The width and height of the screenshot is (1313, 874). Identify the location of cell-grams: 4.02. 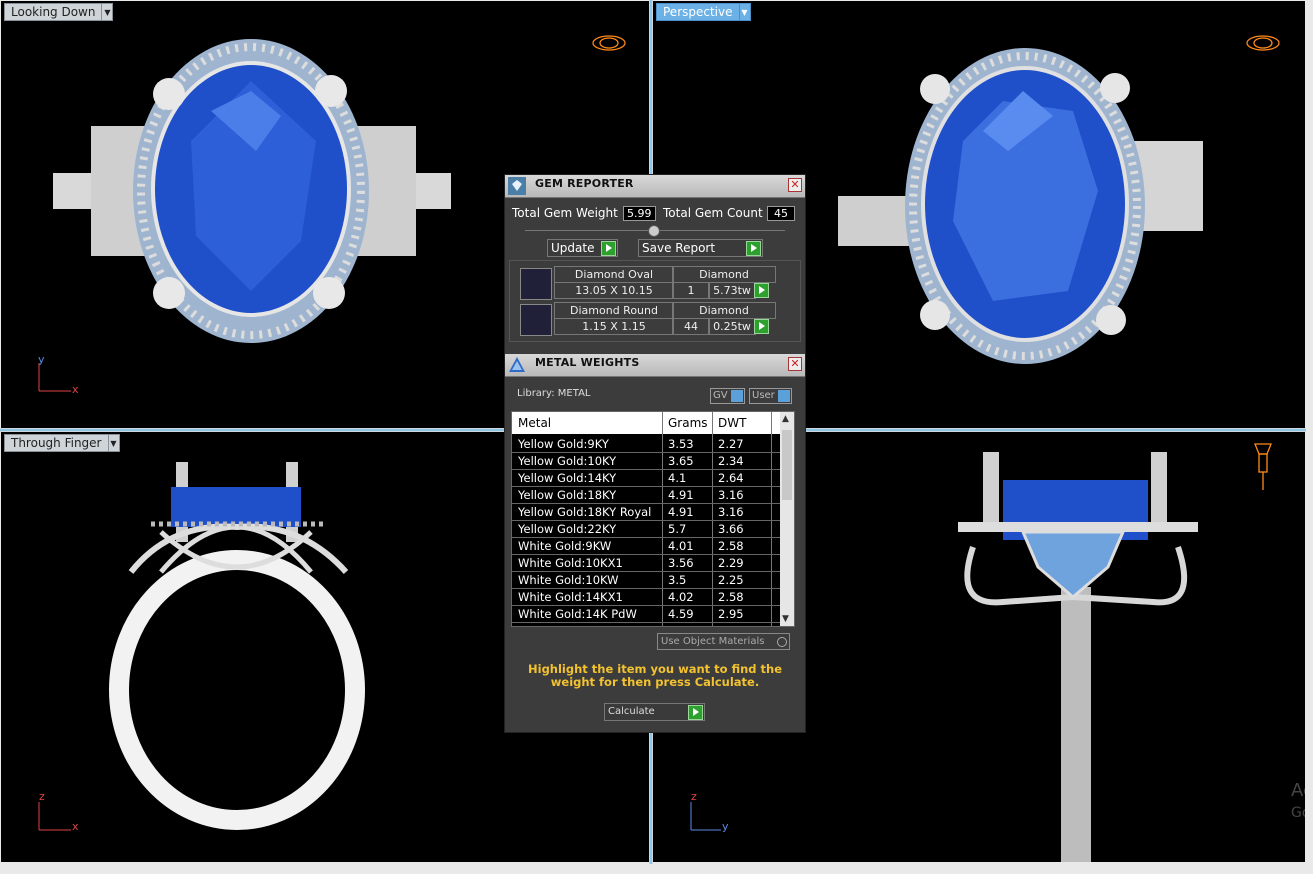
(681, 597).